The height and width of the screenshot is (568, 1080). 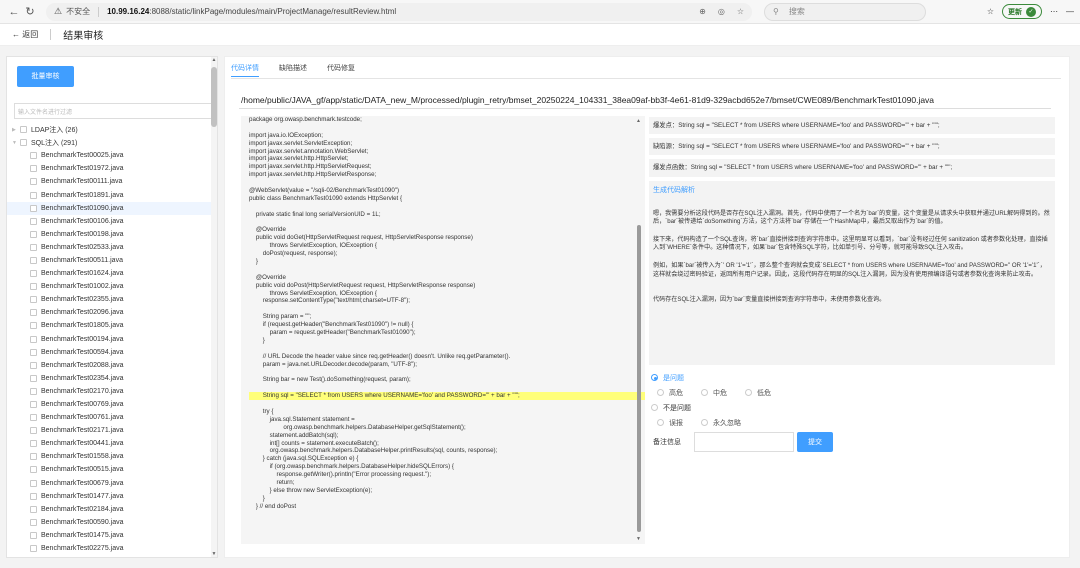 I want to click on tree-file-item: BenchmarkTest02354.java, so click(x=109, y=378).